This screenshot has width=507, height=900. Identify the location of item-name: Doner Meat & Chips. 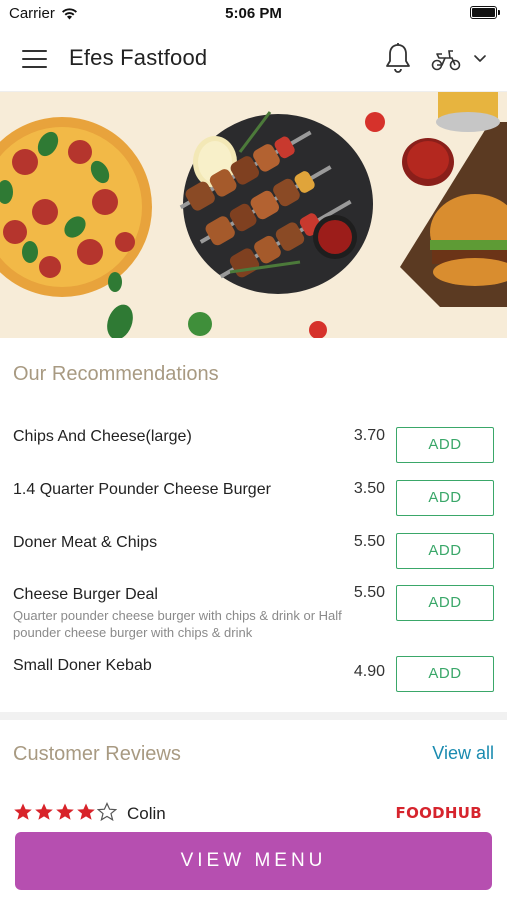
(85, 542).